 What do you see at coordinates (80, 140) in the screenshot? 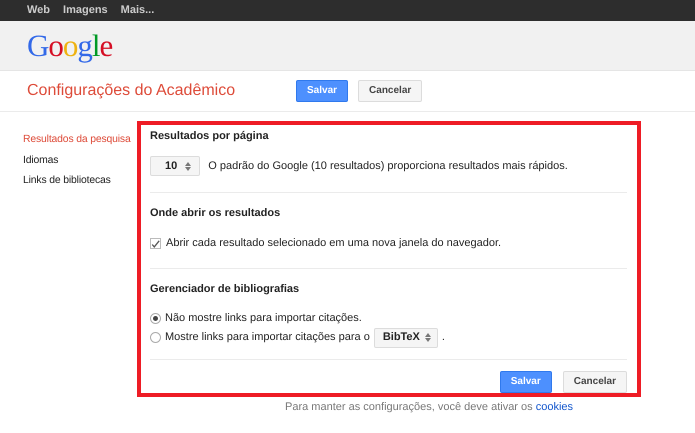
I see `sidebar-item: Resultados da pesquisa` at bounding box center [80, 140].